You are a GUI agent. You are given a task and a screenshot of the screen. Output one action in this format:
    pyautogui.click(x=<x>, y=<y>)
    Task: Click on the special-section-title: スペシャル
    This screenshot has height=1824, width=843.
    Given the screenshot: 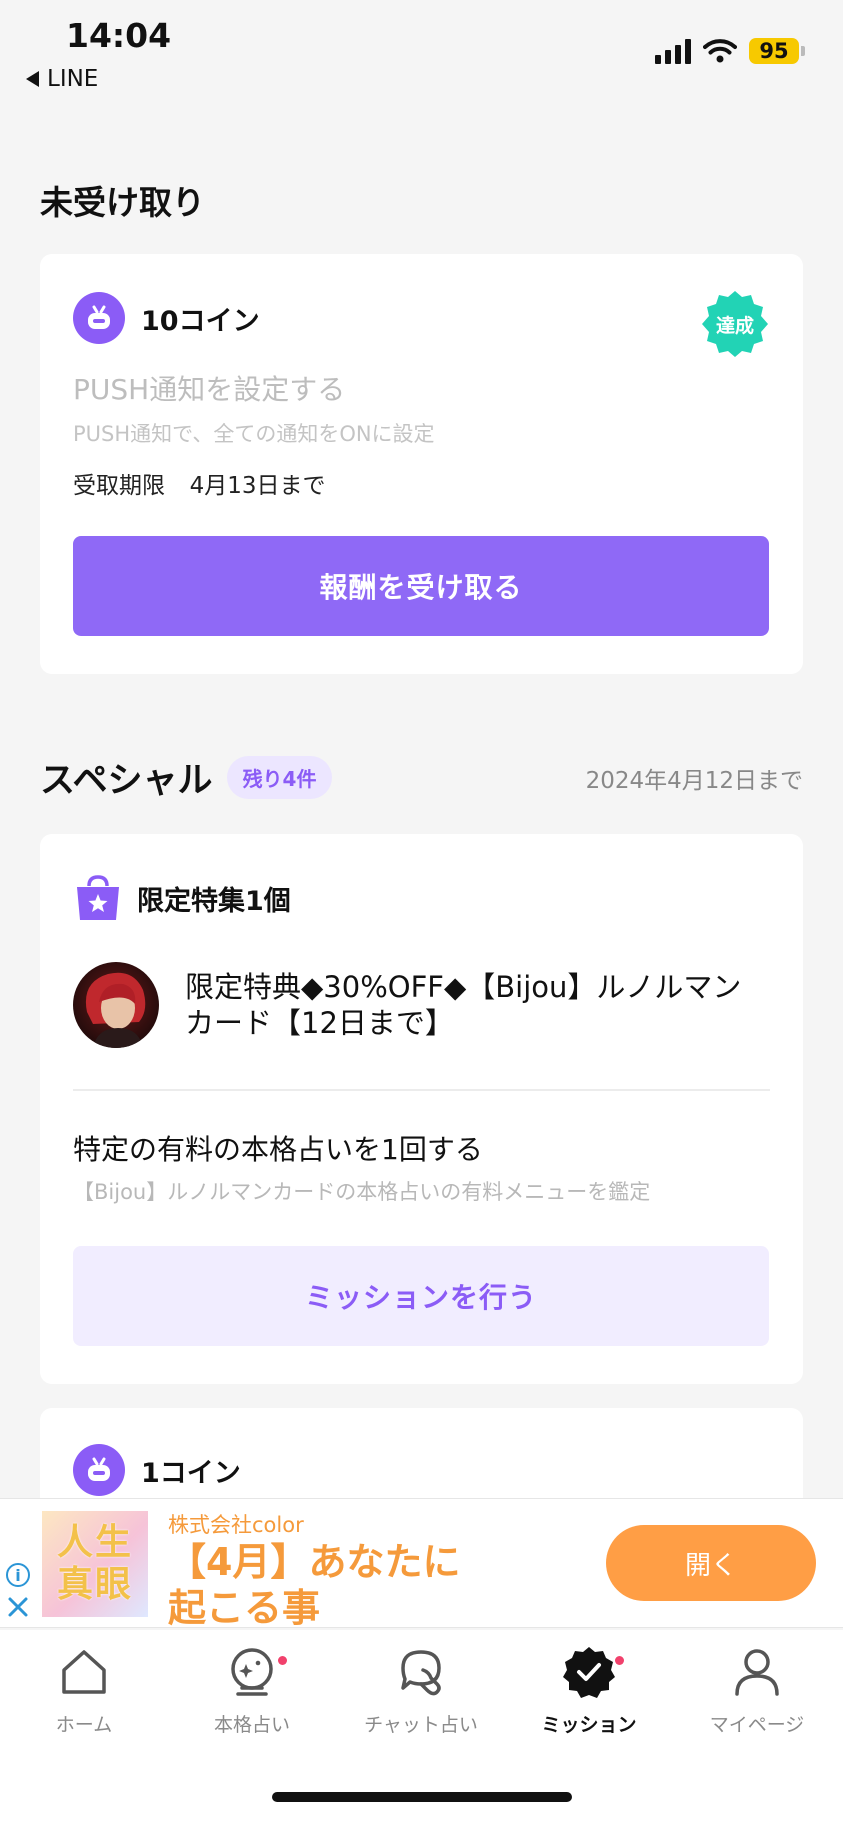 What is the action you would take?
    pyautogui.click(x=126, y=781)
    